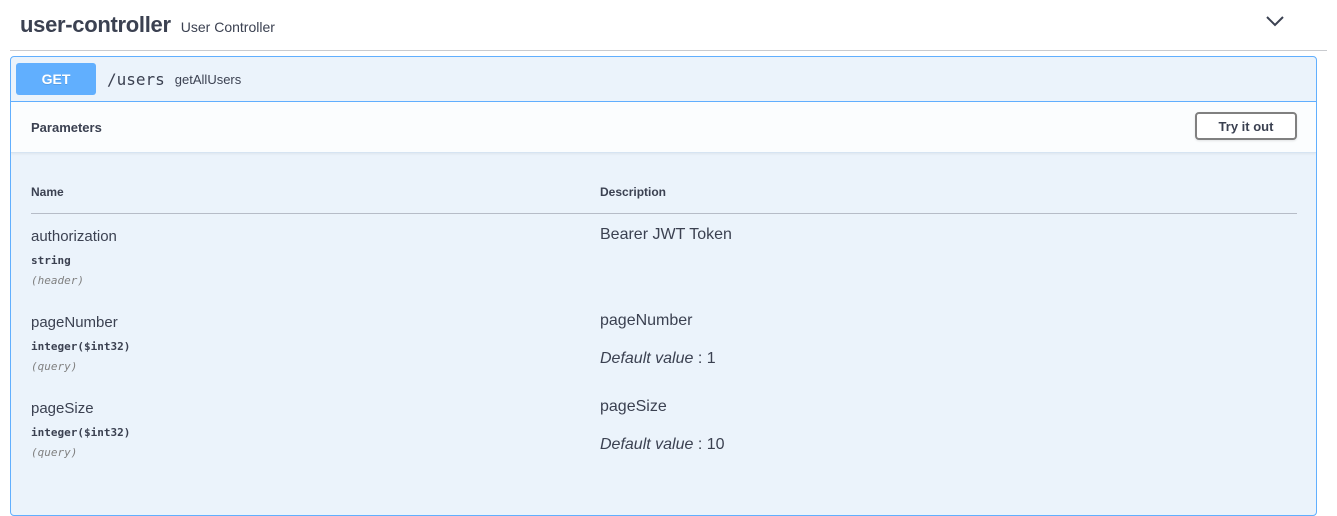 This screenshot has height=516, width=1337. Describe the element at coordinates (51, 260) in the screenshot. I see `parameter-type: string` at that location.